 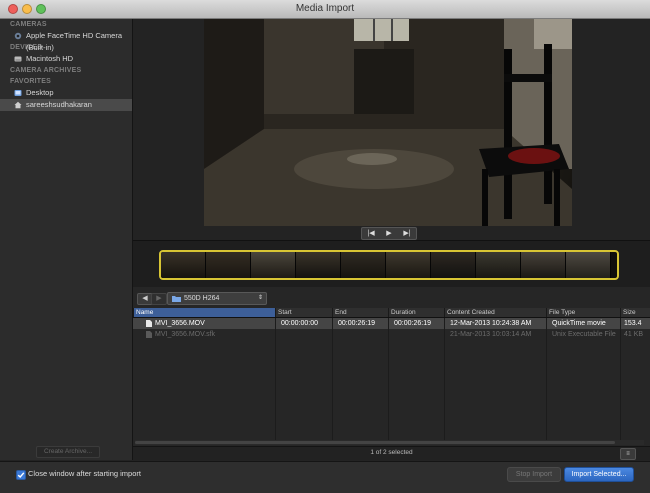 What do you see at coordinates (375, 442) in the screenshot?
I see `scrollbar-thumb` at bounding box center [375, 442].